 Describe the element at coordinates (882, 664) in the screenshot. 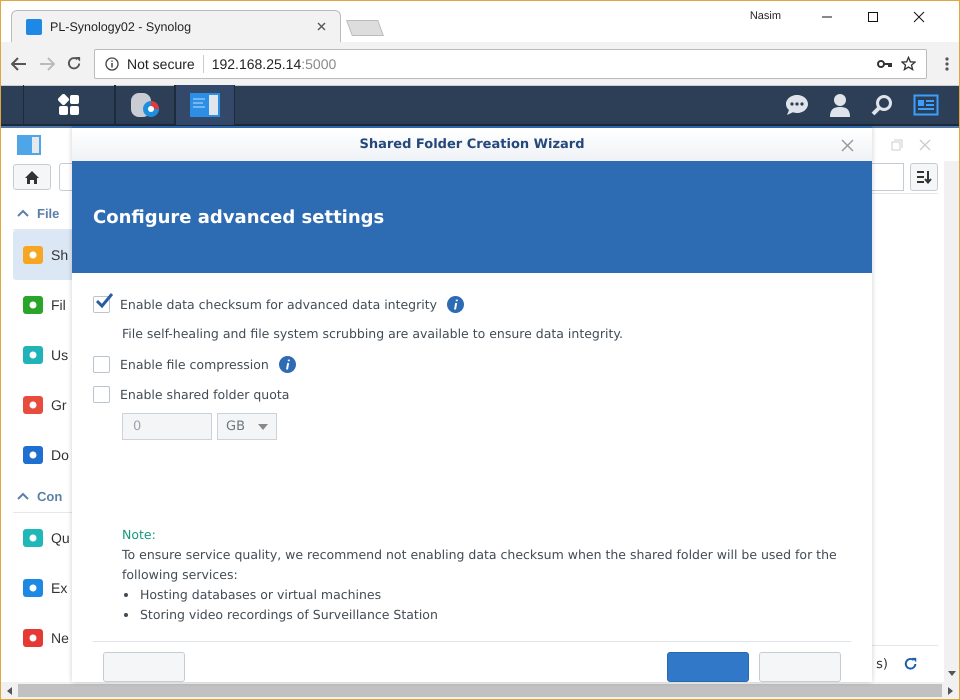

I see `item-count-text: s)` at that location.